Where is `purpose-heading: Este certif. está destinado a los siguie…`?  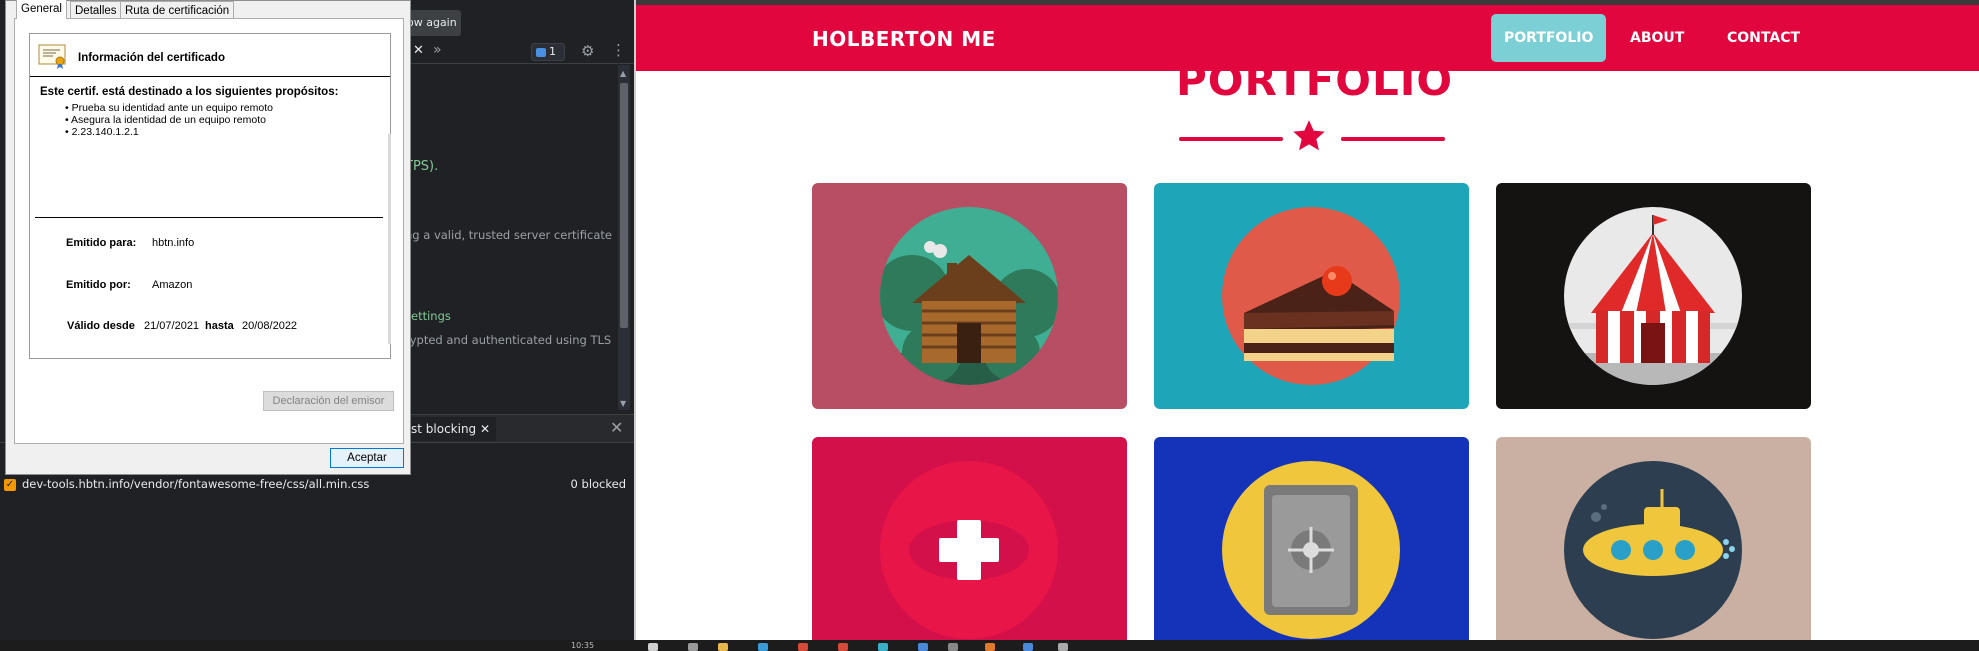 purpose-heading: Este certif. está destinado a los siguie… is located at coordinates (189, 92).